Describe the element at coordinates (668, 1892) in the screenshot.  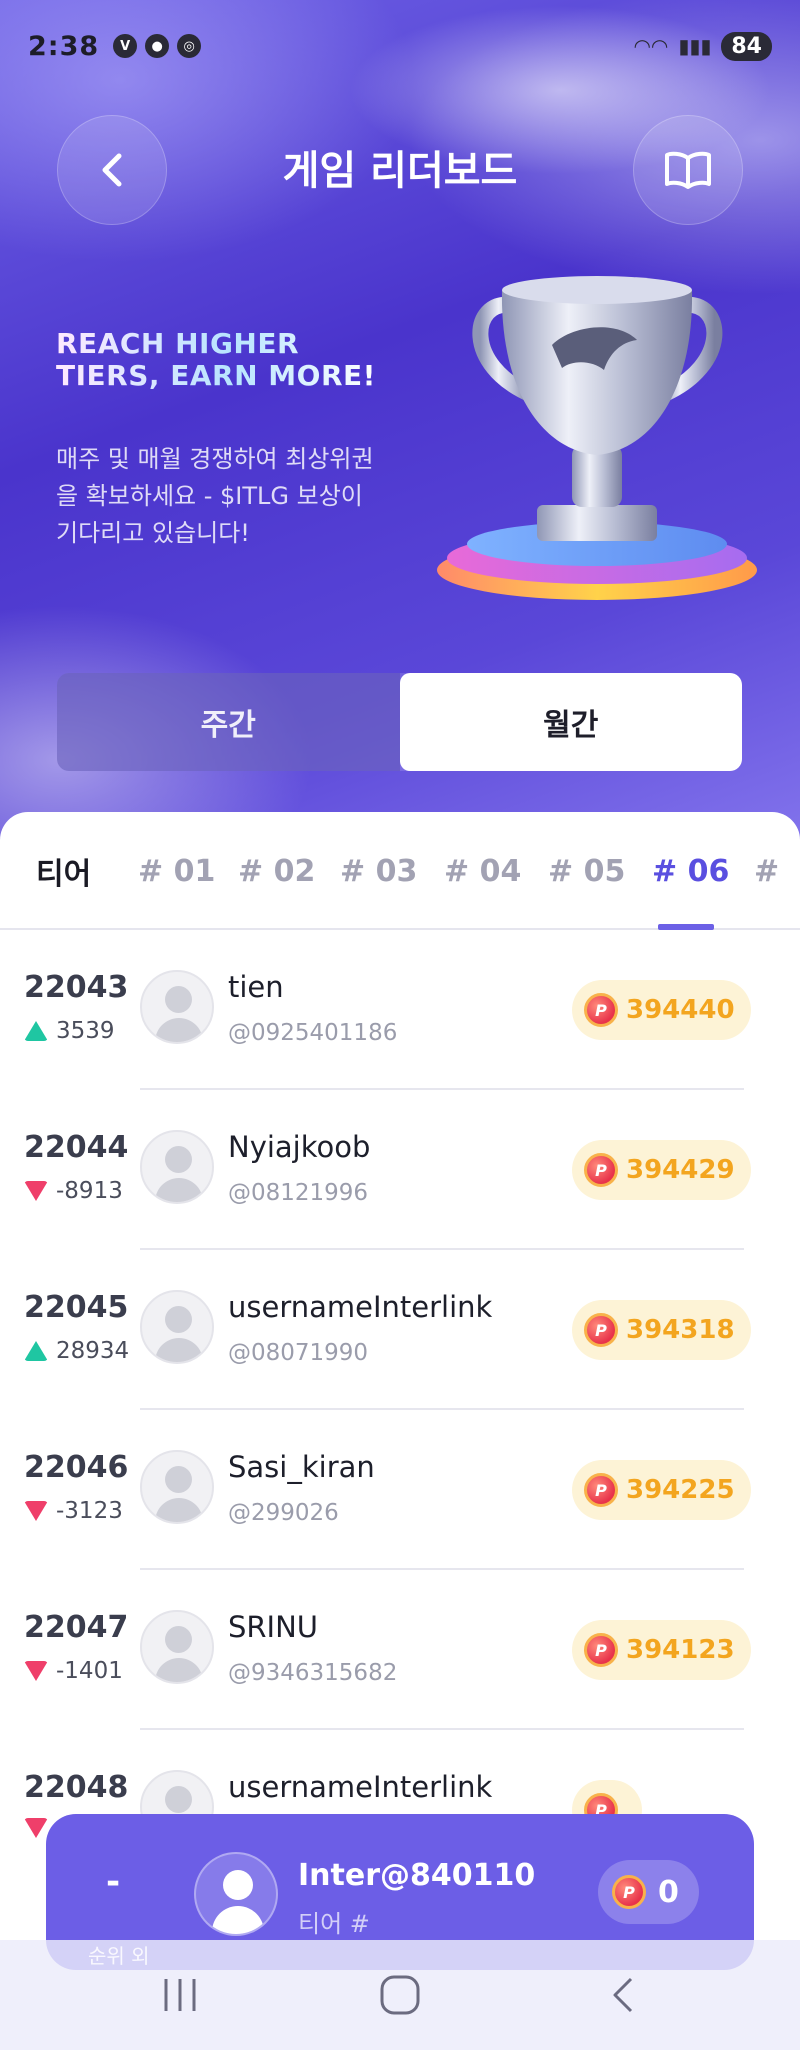
I see `my-points-value: 0` at that location.